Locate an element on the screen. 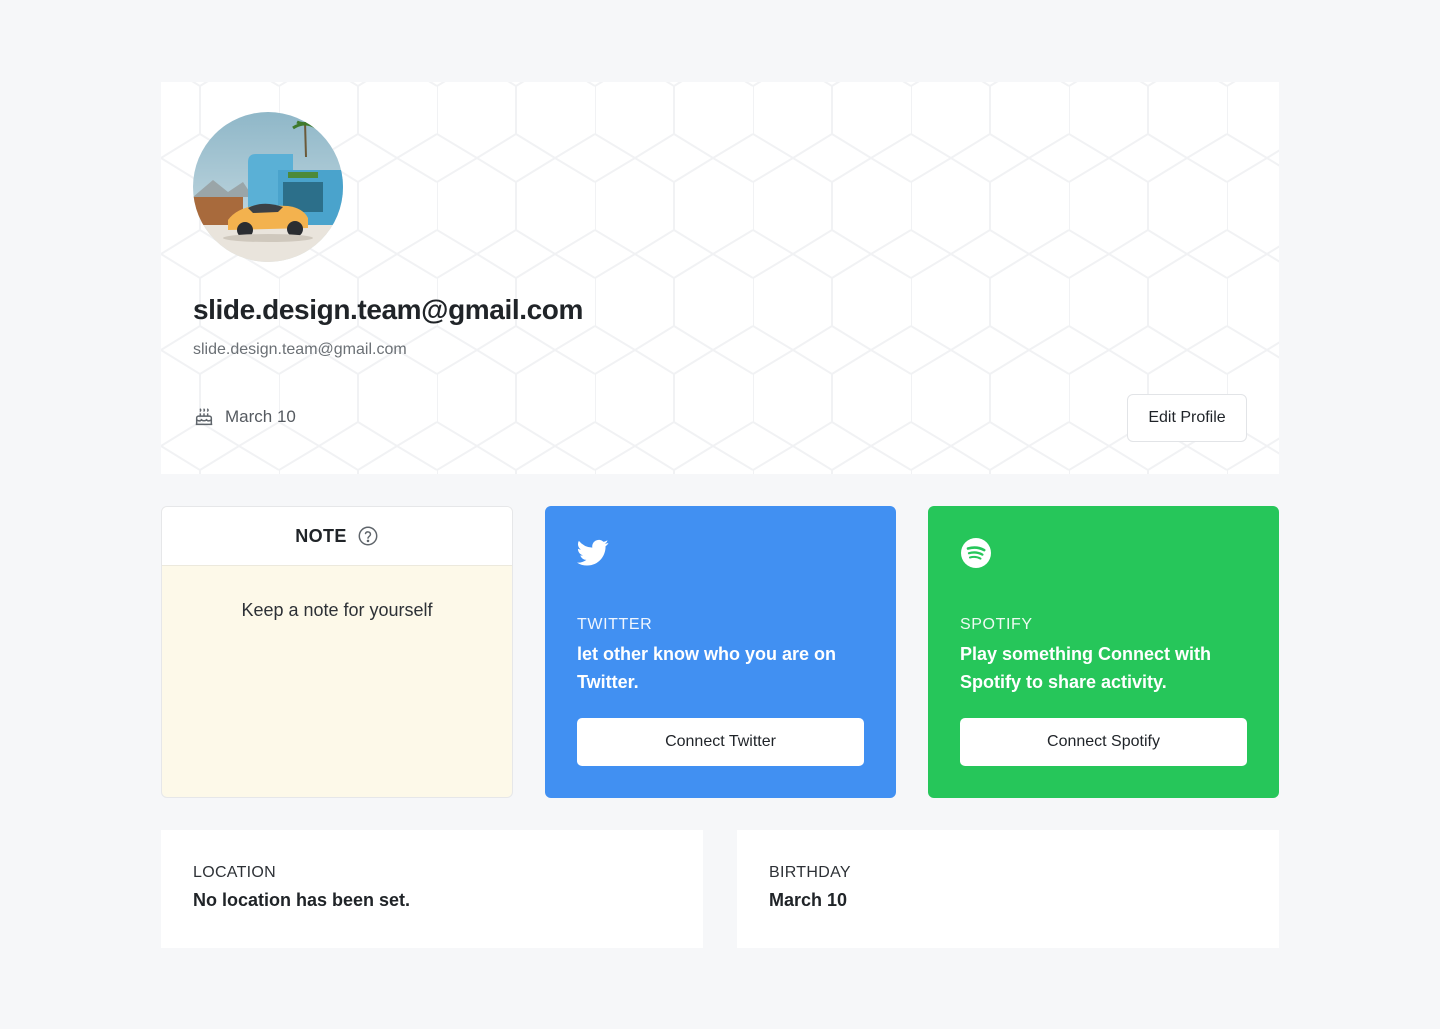 The width and height of the screenshot is (1440, 1029). avatar-photo is located at coordinates (268, 187).